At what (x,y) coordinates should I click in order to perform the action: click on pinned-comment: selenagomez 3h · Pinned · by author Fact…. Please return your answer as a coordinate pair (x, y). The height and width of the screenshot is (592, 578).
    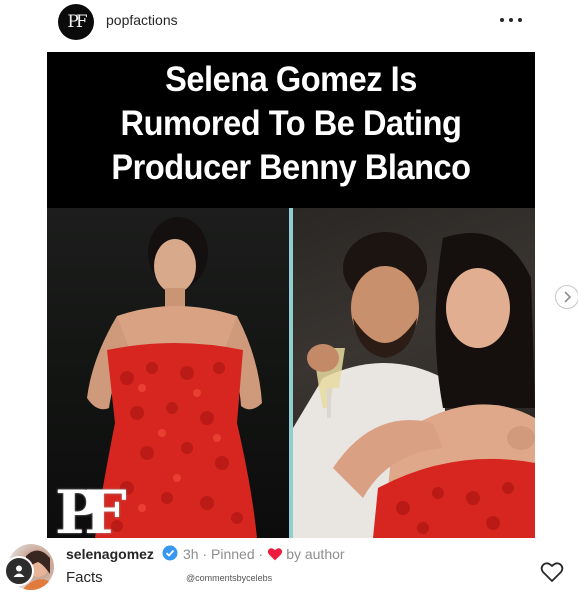
    Looking at the image, I should click on (289, 566).